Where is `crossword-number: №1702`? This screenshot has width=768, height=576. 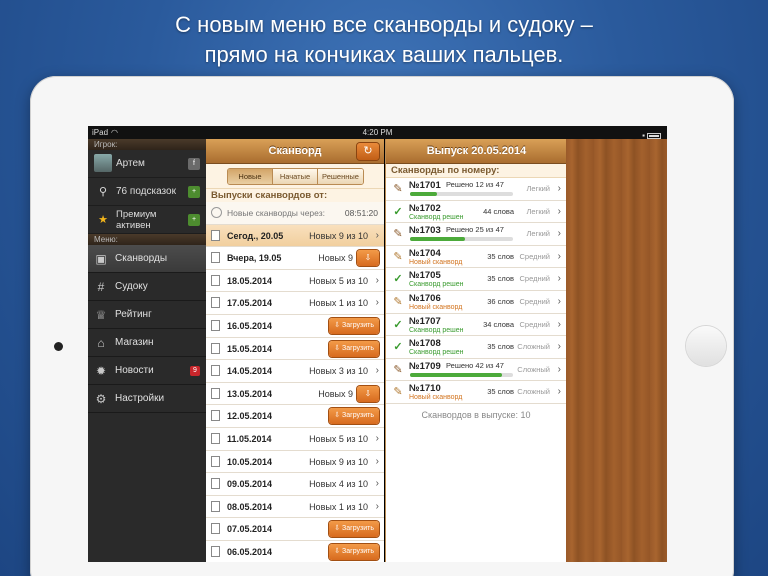
crossword-number: №1702 is located at coordinates (425, 208).